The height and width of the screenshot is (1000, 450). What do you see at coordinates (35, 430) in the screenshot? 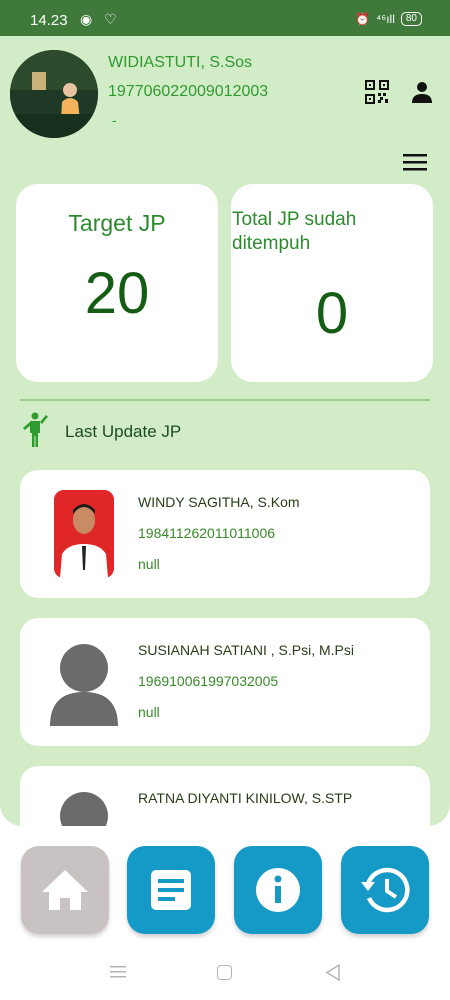
I see `walking-person-icon` at bounding box center [35, 430].